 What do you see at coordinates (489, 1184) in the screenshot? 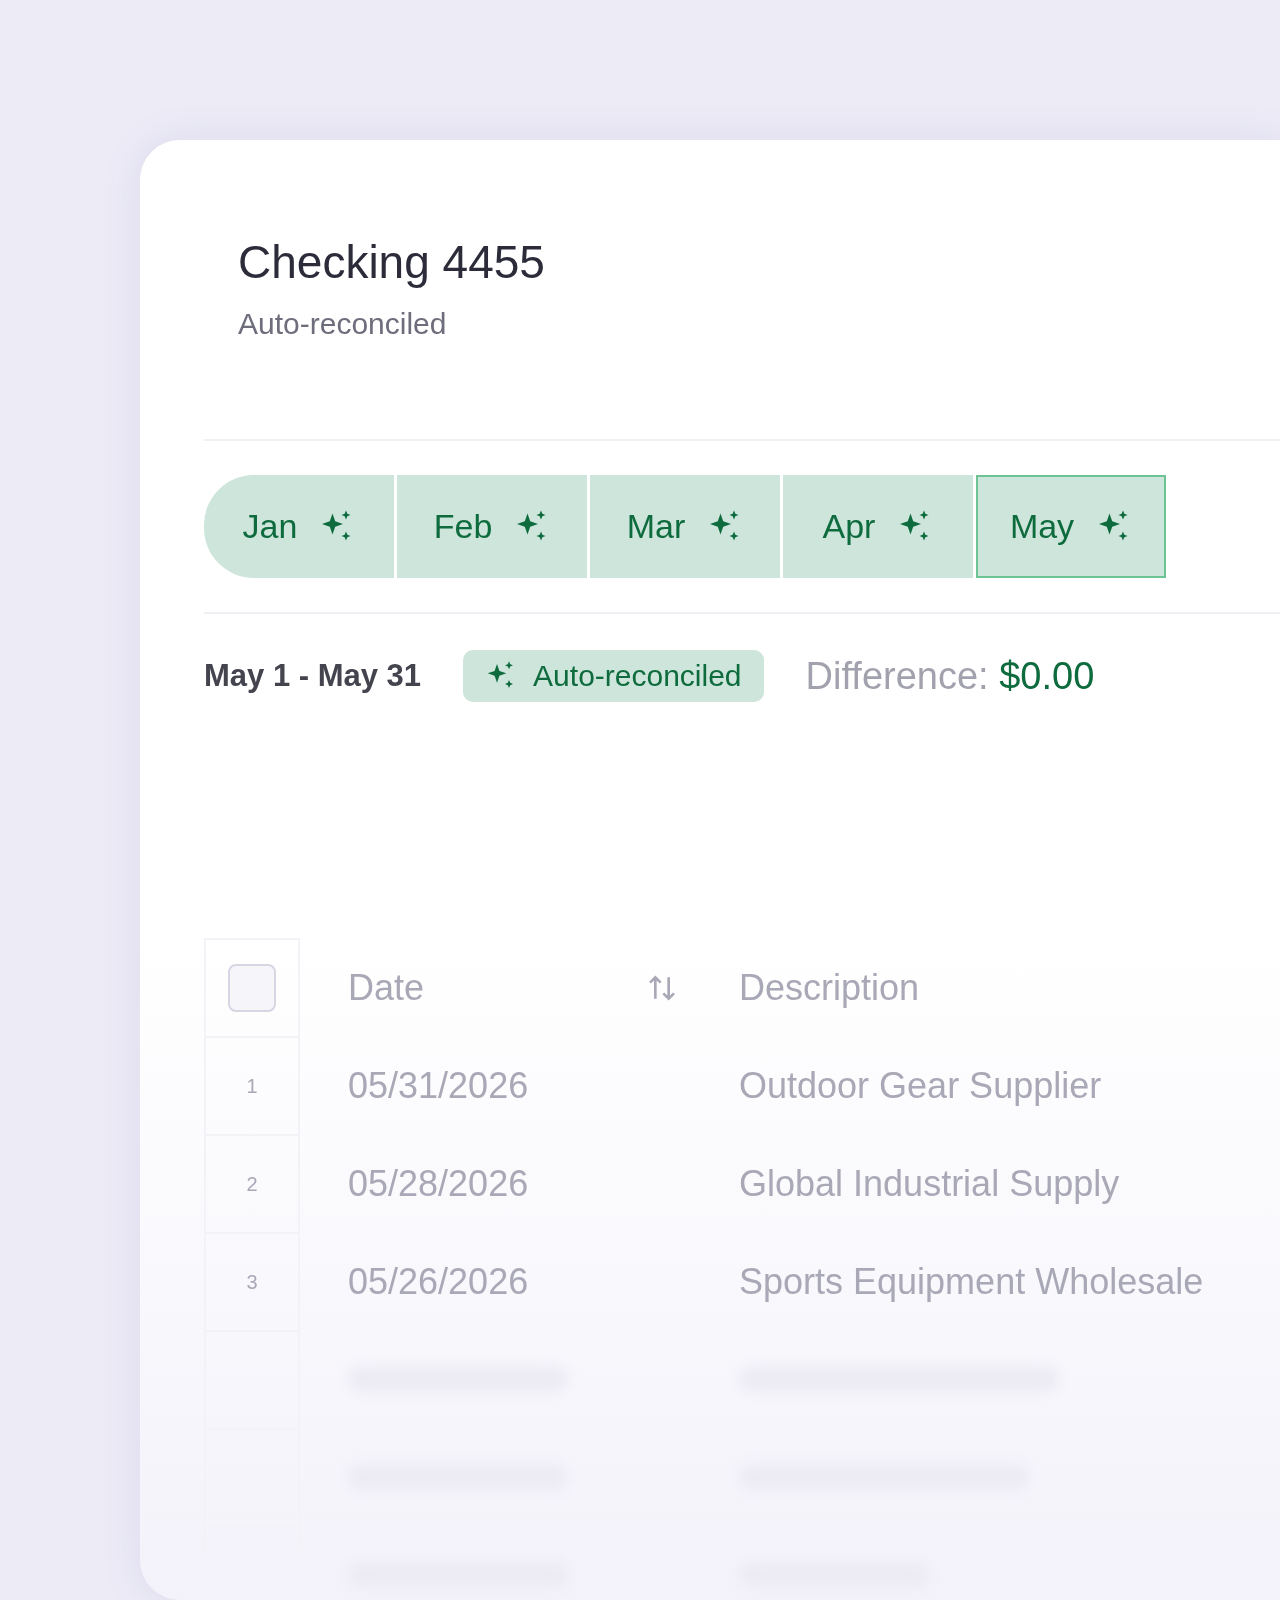
I see `date-cell: 05/28/2026` at bounding box center [489, 1184].